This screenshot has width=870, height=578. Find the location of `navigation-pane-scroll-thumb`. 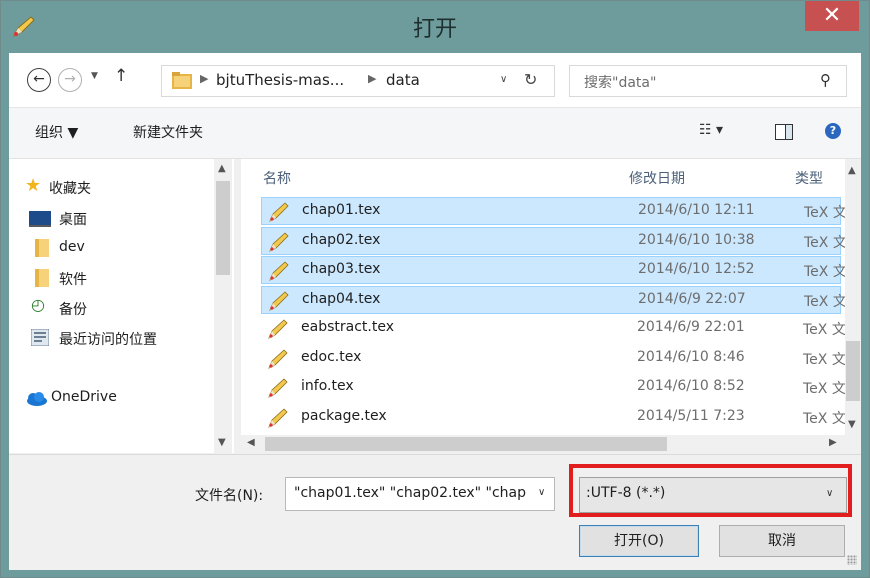

navigation-pane-scroll-thumb is located at coordinates (223, 228).